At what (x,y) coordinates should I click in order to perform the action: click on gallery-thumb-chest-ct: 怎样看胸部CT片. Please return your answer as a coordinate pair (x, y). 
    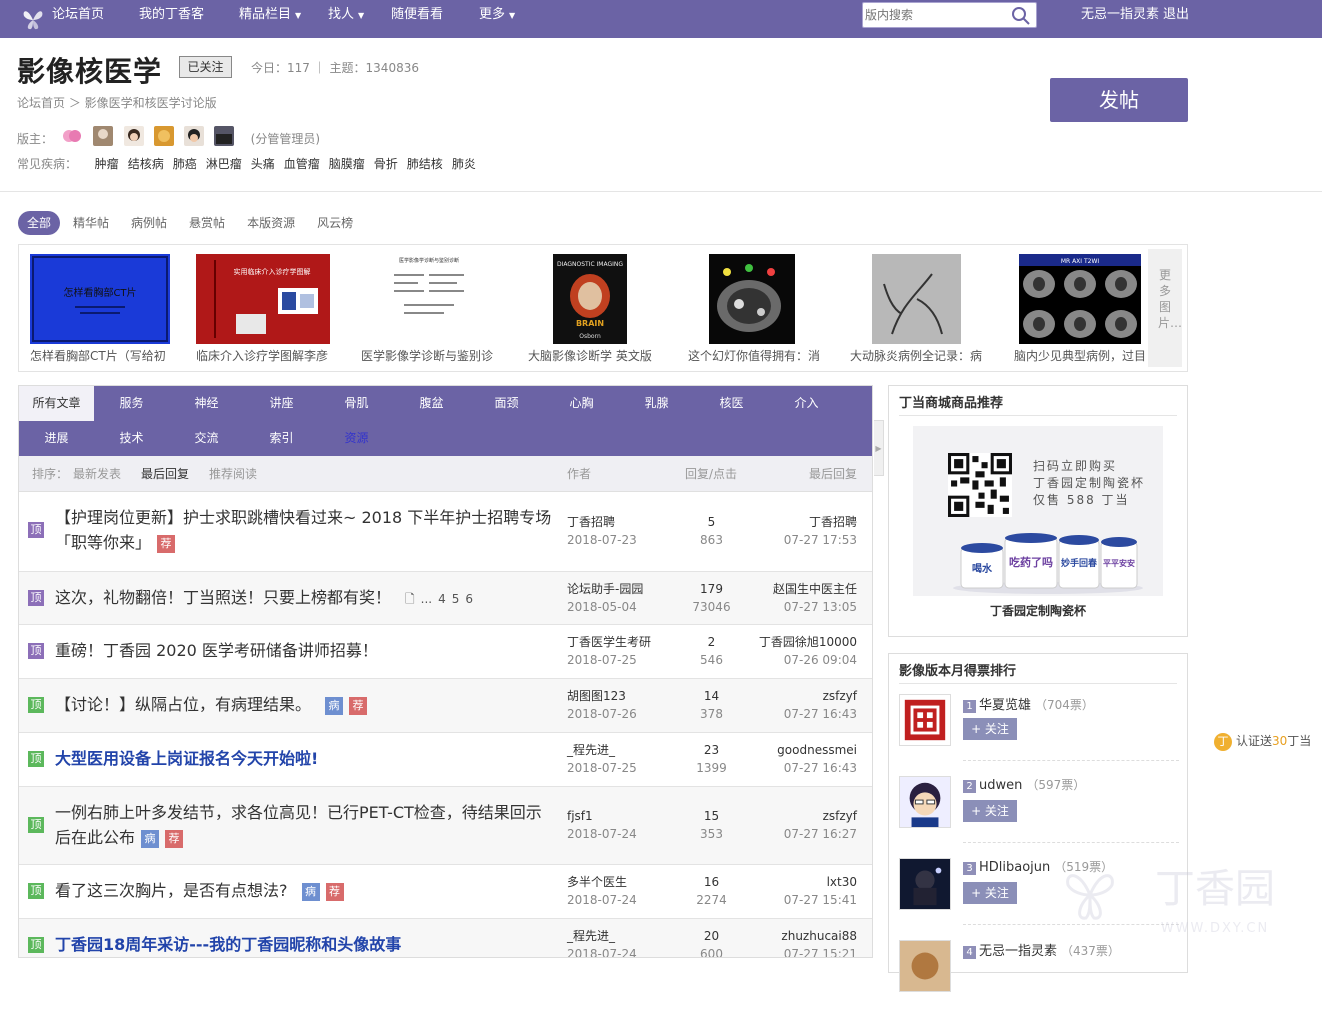
    Looking at the image, I should click on (100, 299).